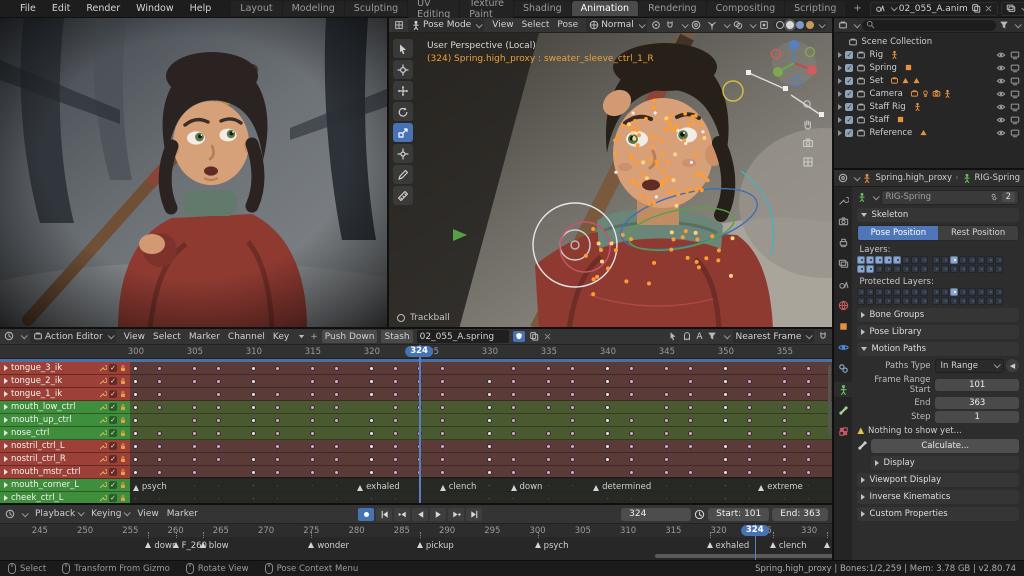 Image resolution: width=1024 pixels, height=576 pixels. What do you see at coordinates (403, 48) in the screenshot?
I see `tool-tweak-button` at bounding box center [403, 48].